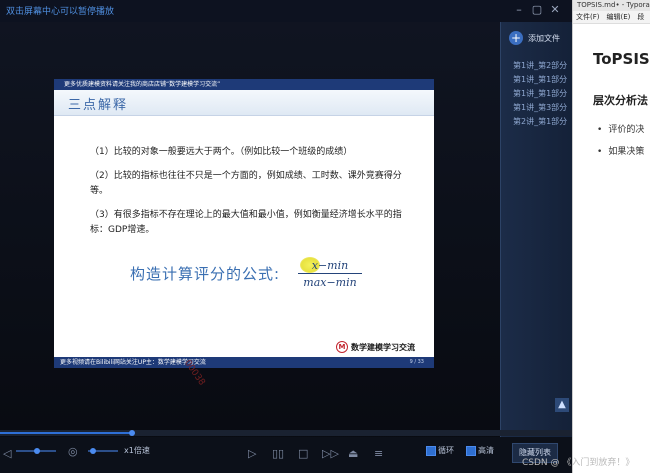 This screenshot has height=473, width=650. What do you see at coordinates (486, 450) in the screenshot?
I see `hd-label: 高清` at bounding box center [486, 450].